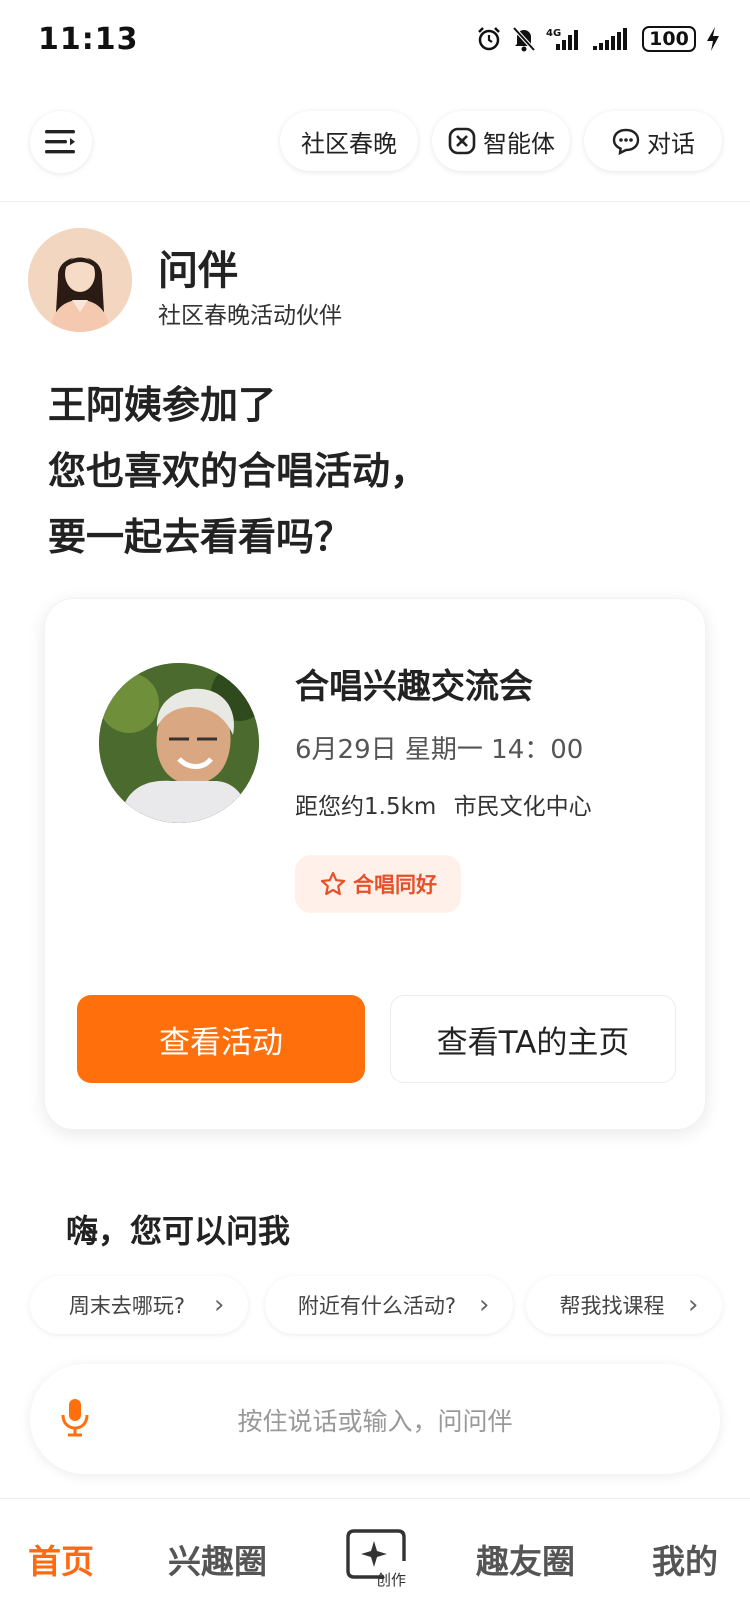 Image resolution: width=750 pixels, height=1619 pixels. What do you see at coordinates (217, 1559) in the screenshot?
I see `tab-interest-circle: 兴趣圈` at bounding box center [217, 1559].